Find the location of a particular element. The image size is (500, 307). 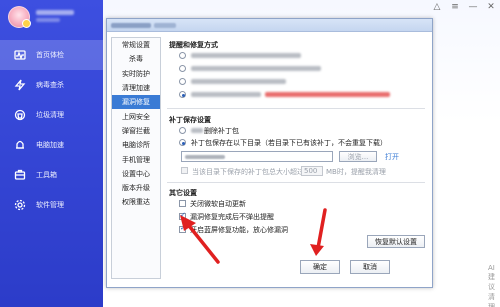

toolbox-icon is located at coordinates (20, 175).